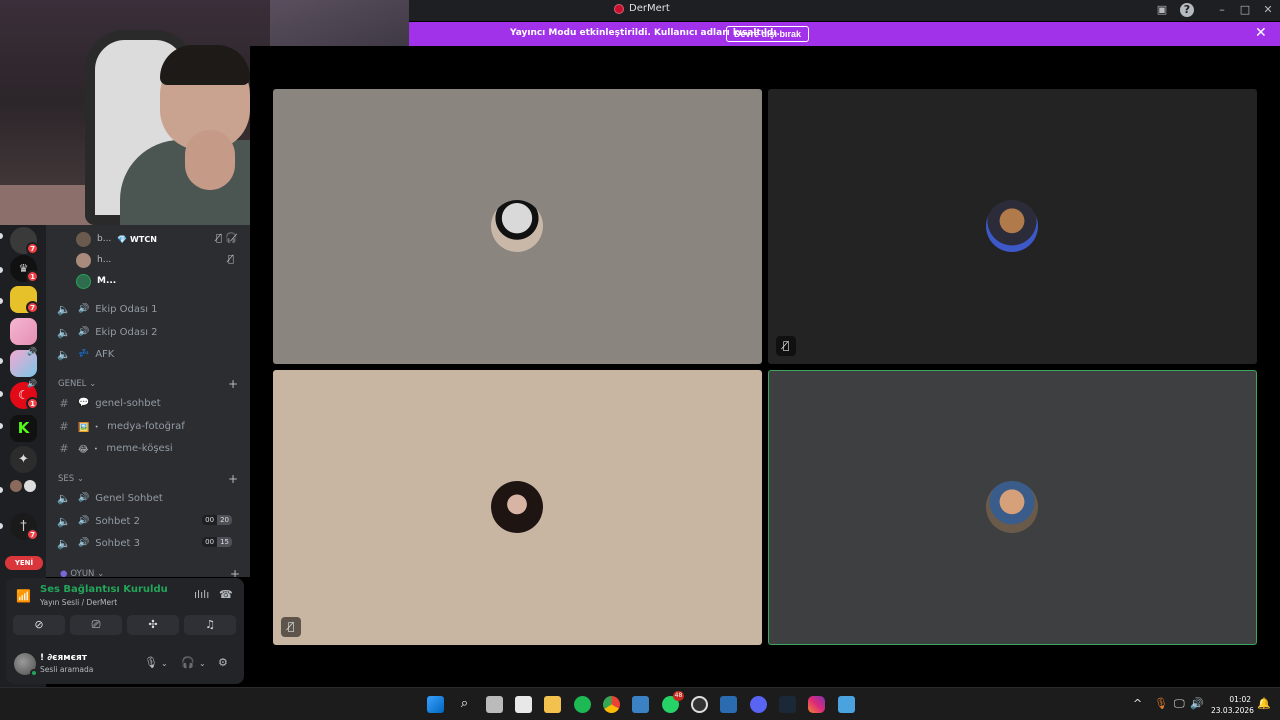 Image resolution: width=1280 pixels, height=720 pixels. What do you see at coordinates (1268, 10) in the screenshot?
I see `close-window-button: ✕` at bounding box center [1268, 10].